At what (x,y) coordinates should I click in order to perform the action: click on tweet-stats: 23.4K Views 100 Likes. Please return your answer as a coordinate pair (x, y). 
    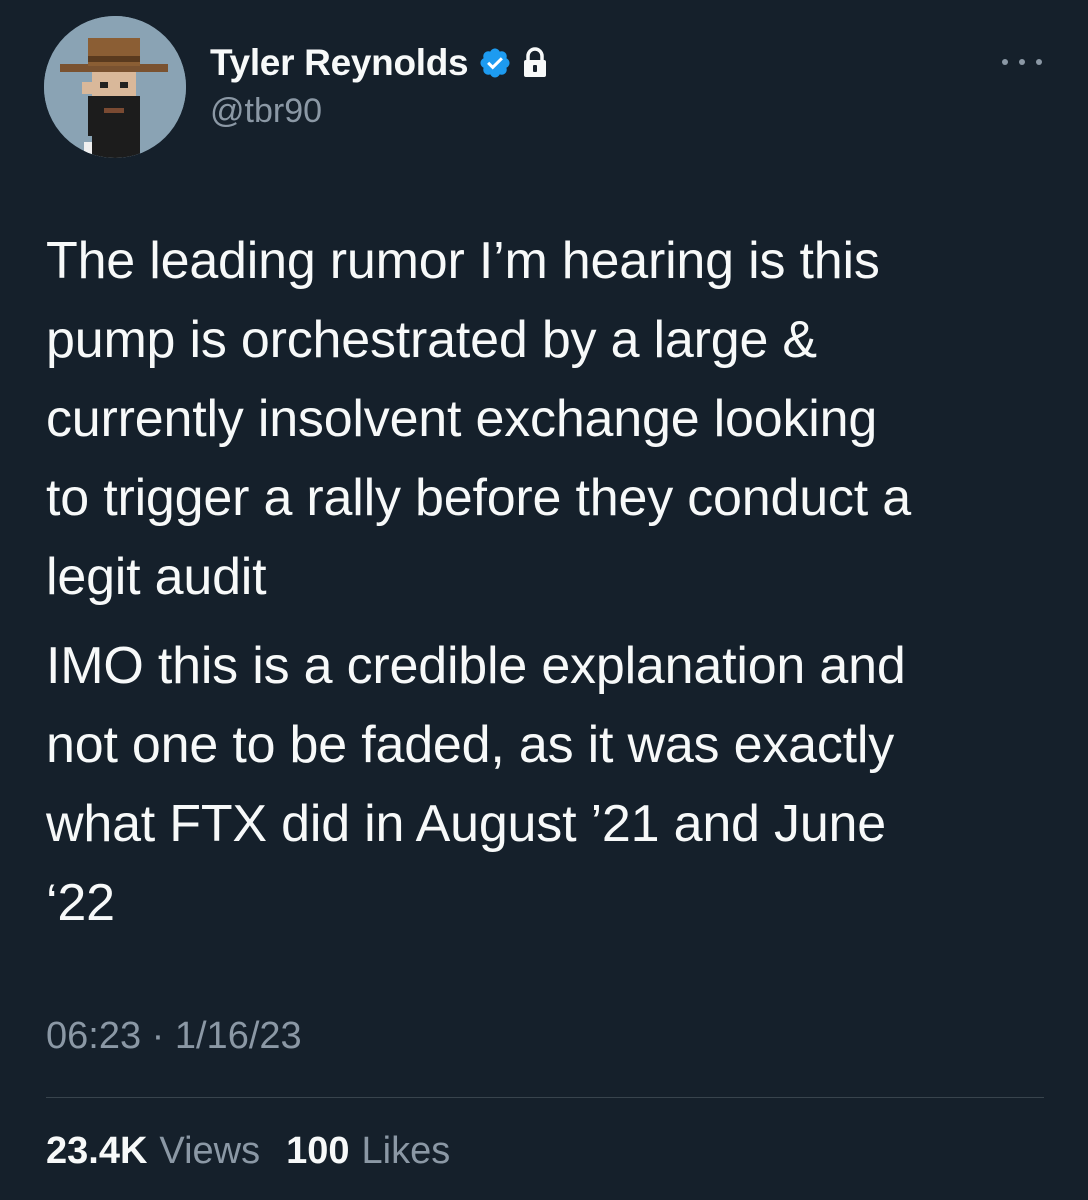
    Looking at the image, I should click on (248, 1151).